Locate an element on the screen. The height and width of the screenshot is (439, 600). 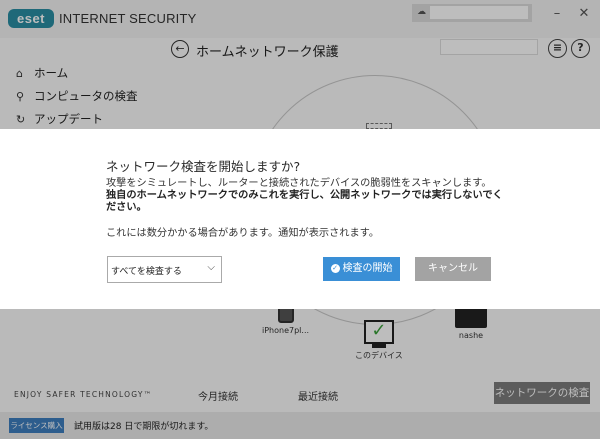
dialog-description: 攻撃をシミュレートし、ルーターと接続されたデバイスの脆弱性をスキャンします。 is located at coordinates (299, 183).